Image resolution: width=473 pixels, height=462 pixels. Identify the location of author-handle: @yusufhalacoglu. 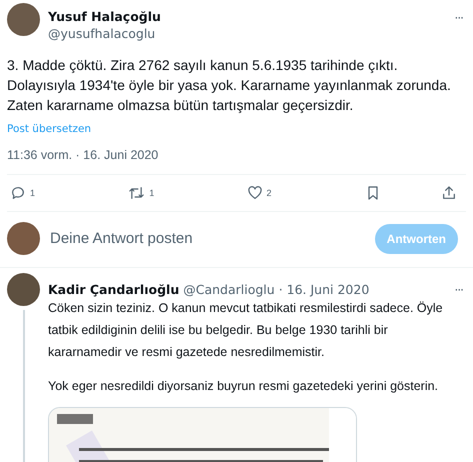
(102, 33).